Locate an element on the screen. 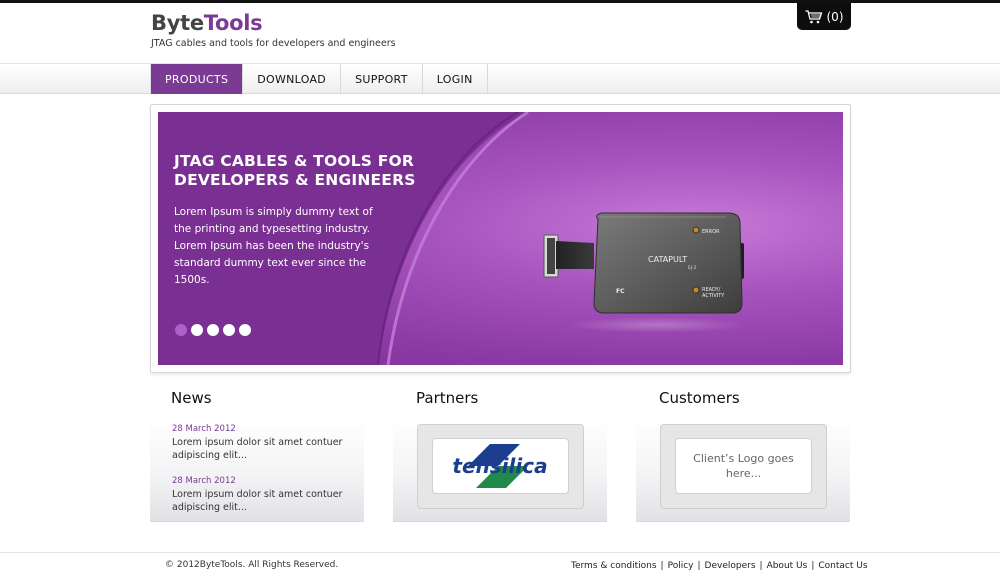 This screenshot has width=1000, height=580. partner-logo: tensilica is located at coordinates (500, 466).